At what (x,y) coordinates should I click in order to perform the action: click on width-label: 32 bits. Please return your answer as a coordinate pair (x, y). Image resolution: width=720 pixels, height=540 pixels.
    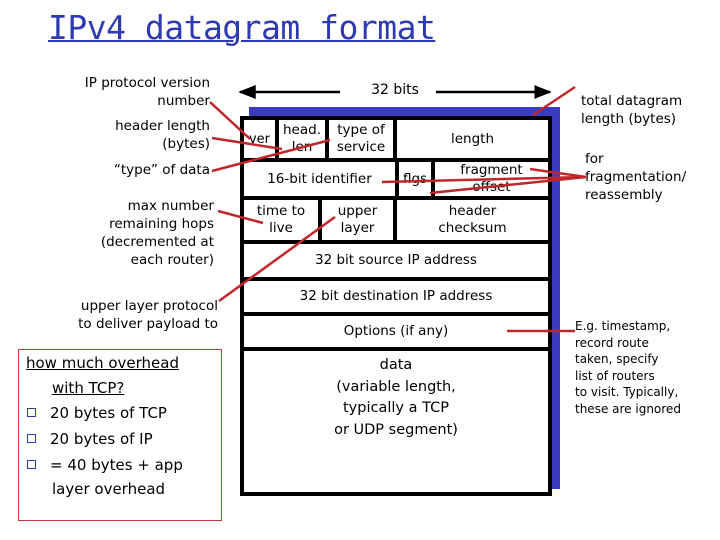
    Looking at the image, I should click on (395, 90).